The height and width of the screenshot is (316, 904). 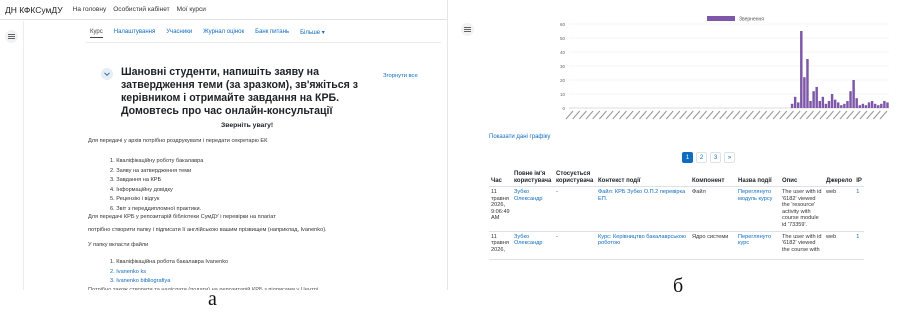 I want to click on cell-event-link: Переглянуто курс, so click(x=758, y=245).